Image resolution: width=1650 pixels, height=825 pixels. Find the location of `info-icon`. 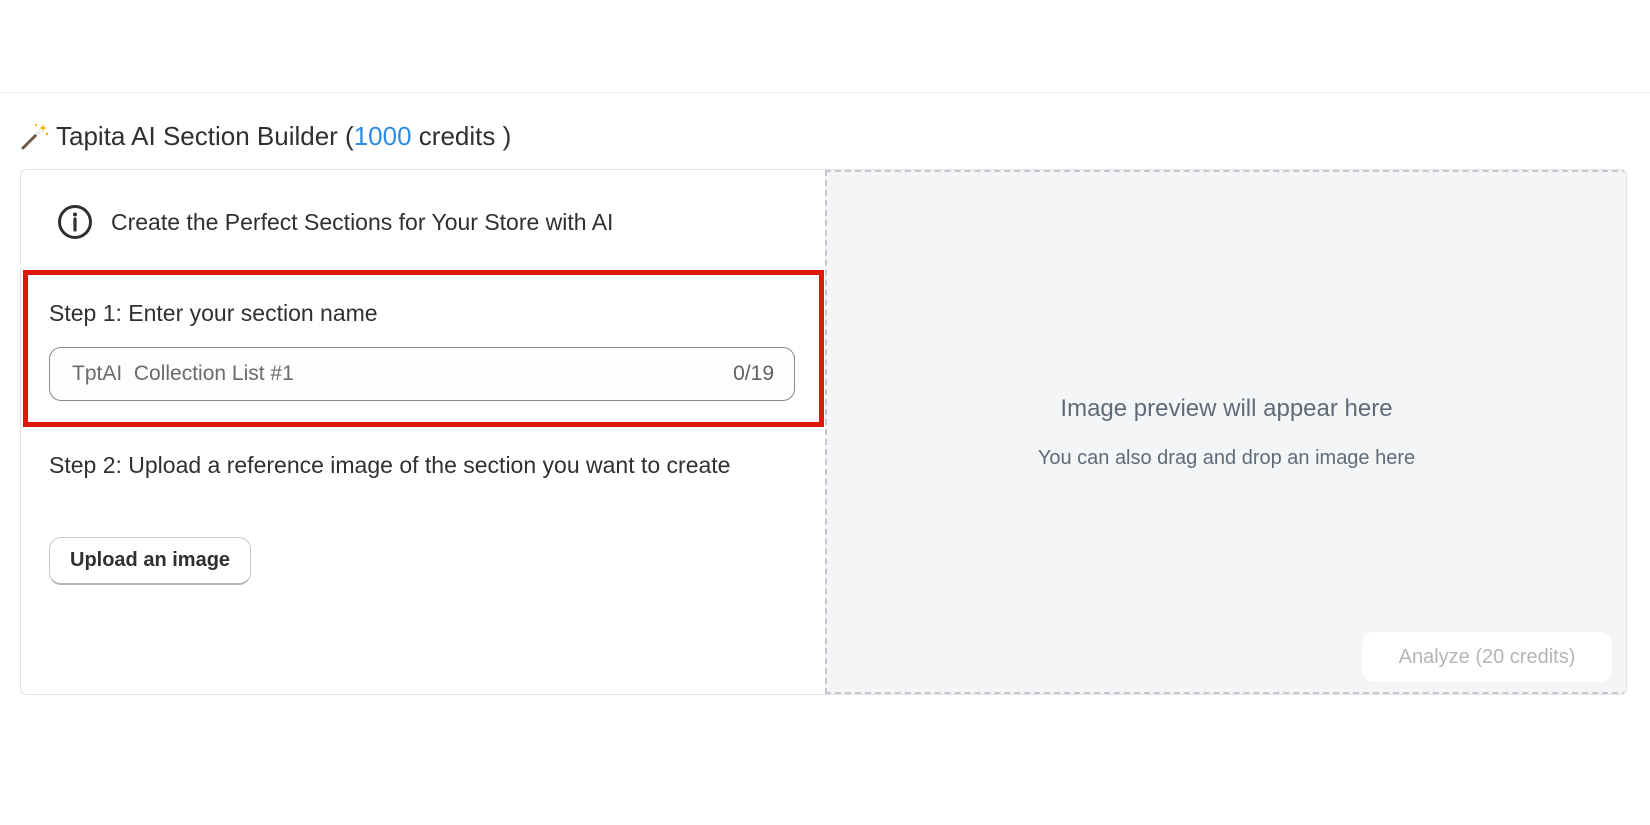

info-icon is located at coordinates (75, 222).